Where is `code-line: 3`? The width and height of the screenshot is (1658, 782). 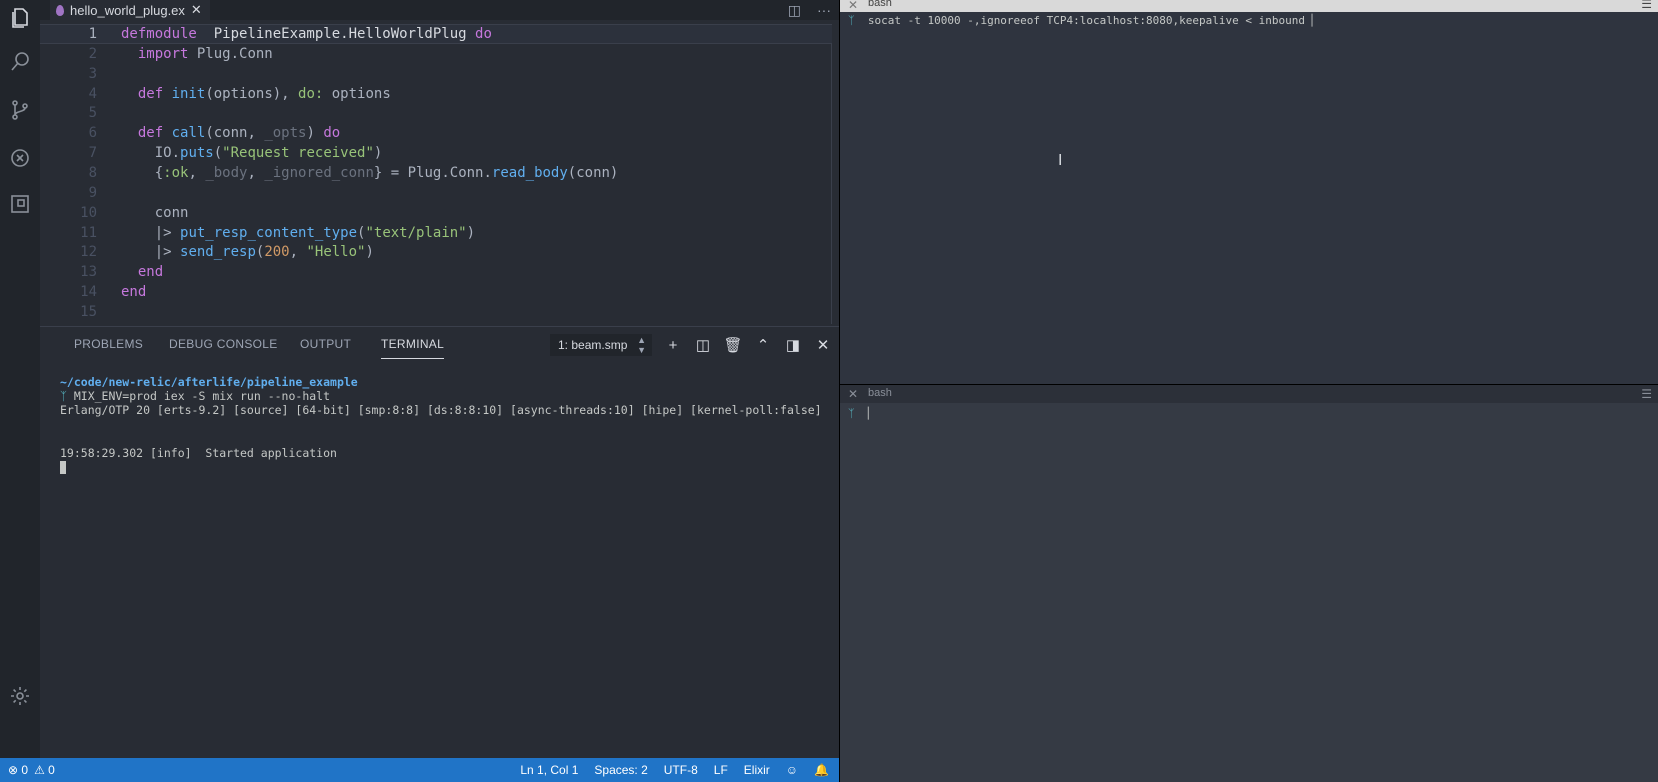 code-line: 3 is located at coordinates (436, 74).